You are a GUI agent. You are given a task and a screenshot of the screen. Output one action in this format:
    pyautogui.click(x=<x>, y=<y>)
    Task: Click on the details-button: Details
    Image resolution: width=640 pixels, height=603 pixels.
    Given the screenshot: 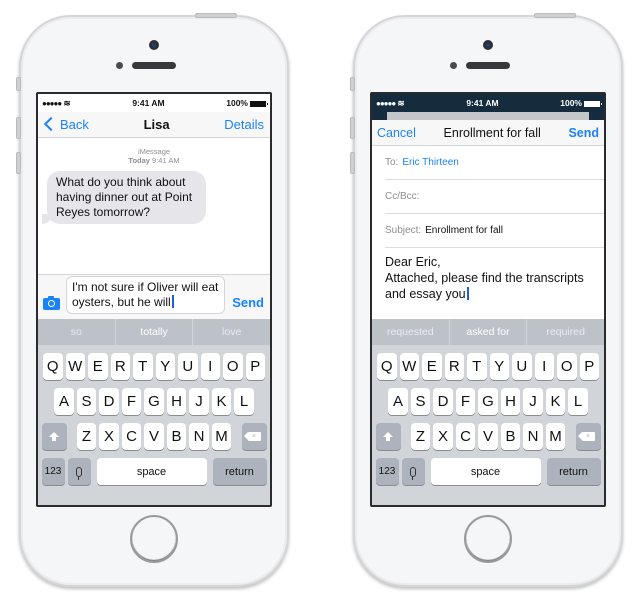 What is the action you would take?
    pyautogui.click(x=244, y=124)
    